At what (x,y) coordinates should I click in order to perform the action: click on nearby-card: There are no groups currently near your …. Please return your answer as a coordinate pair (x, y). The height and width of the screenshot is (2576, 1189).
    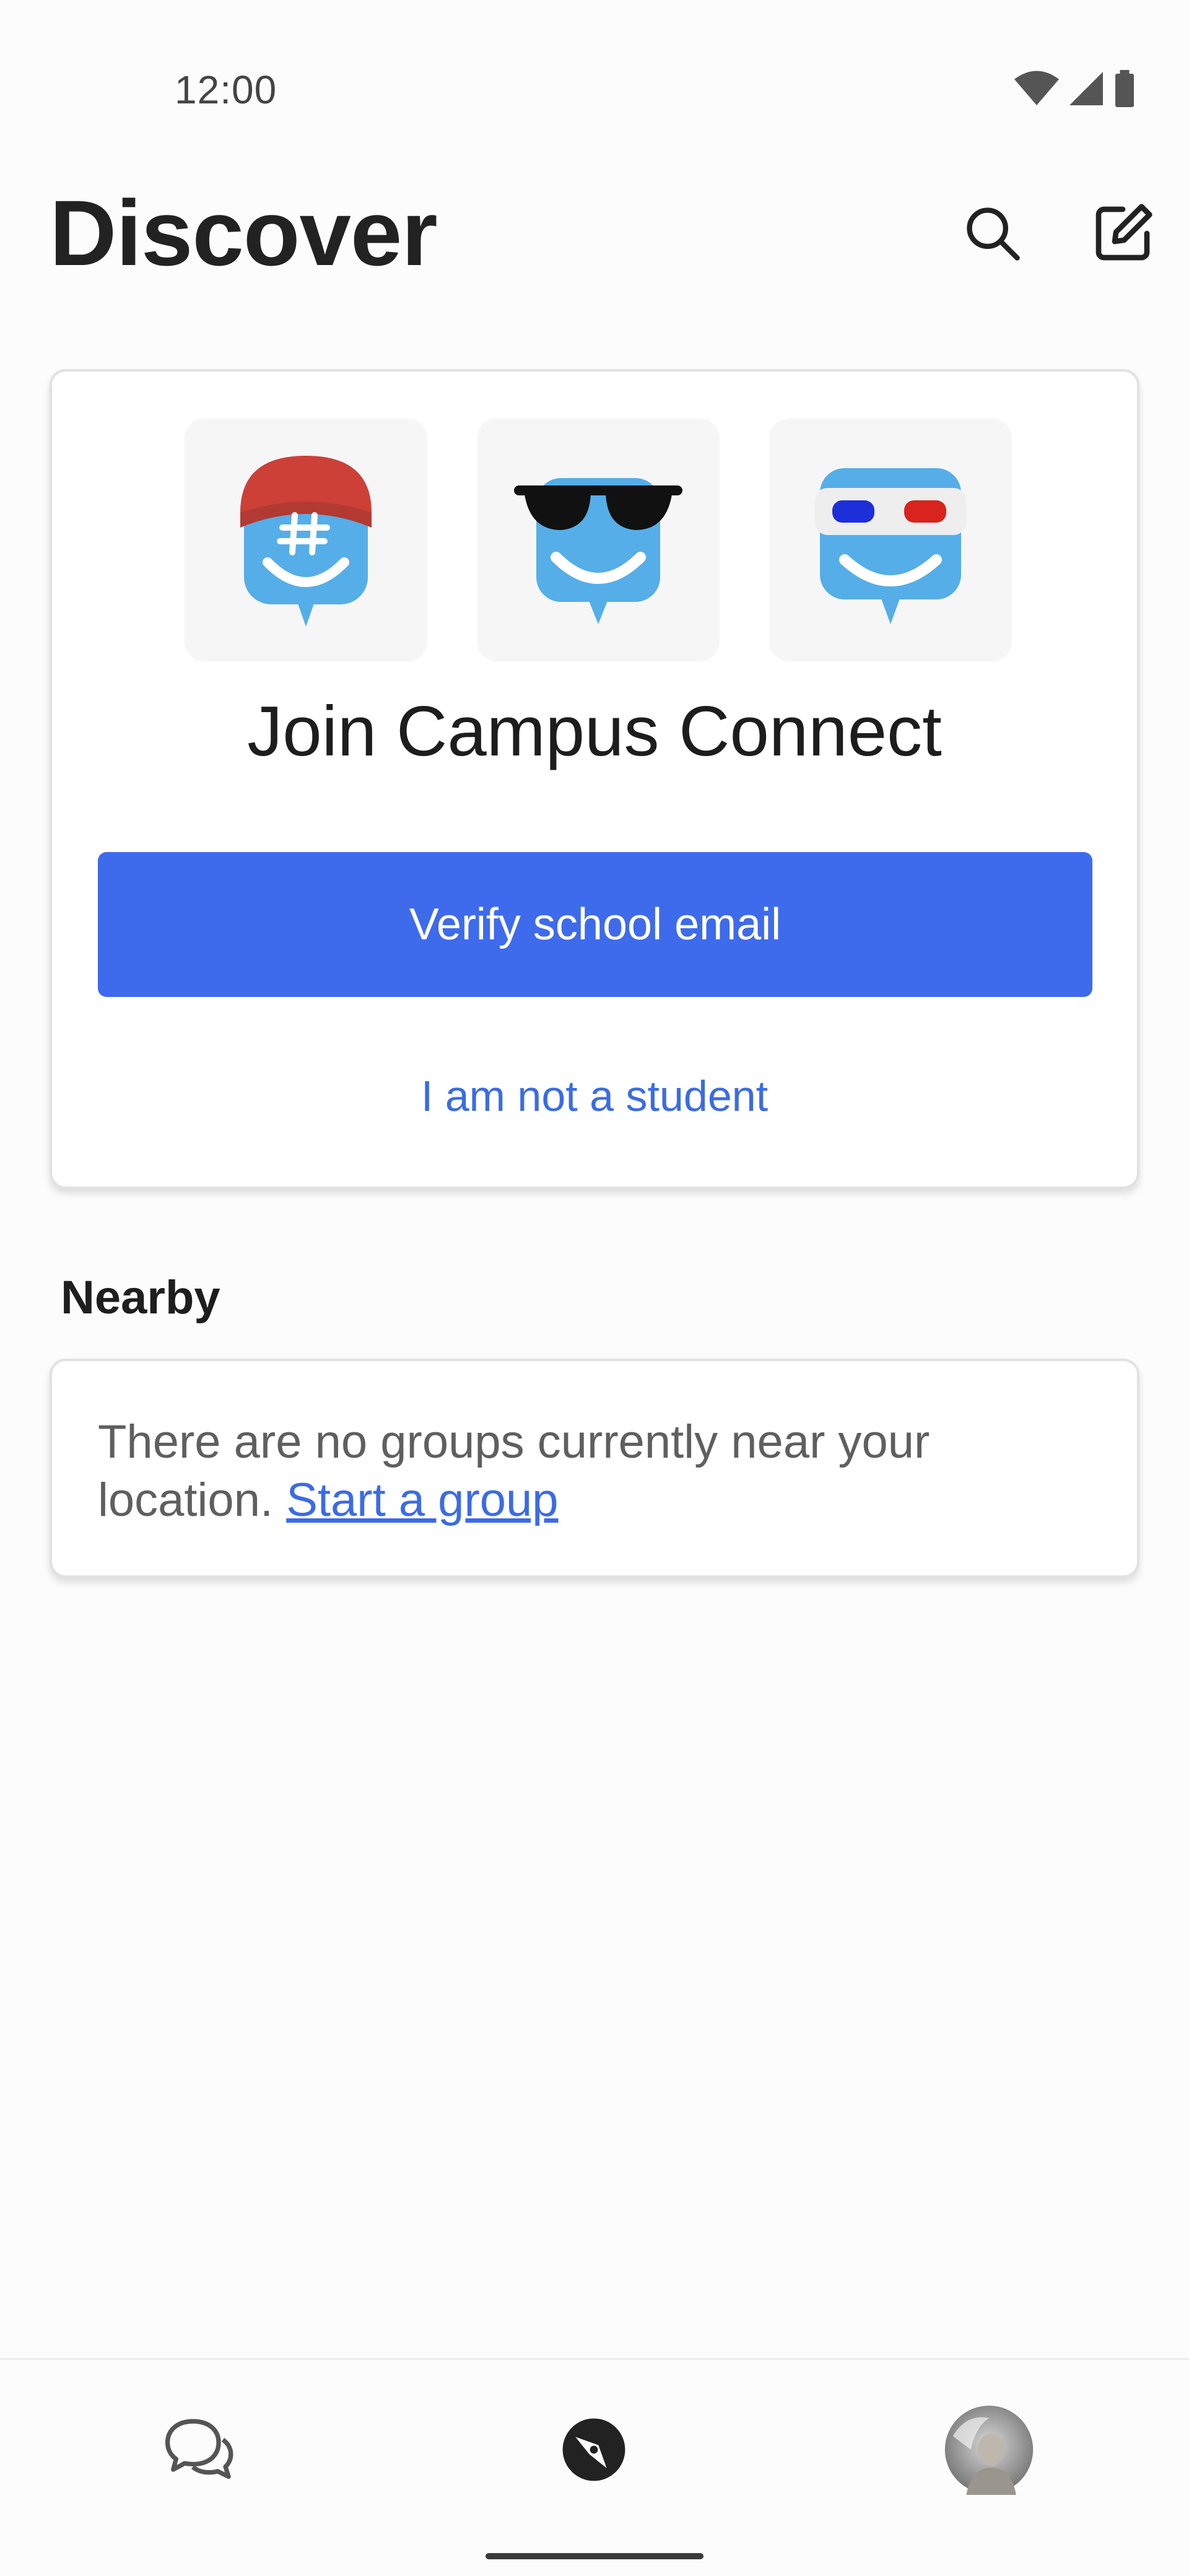
    Looking at the image, I should click on (594, 1468).